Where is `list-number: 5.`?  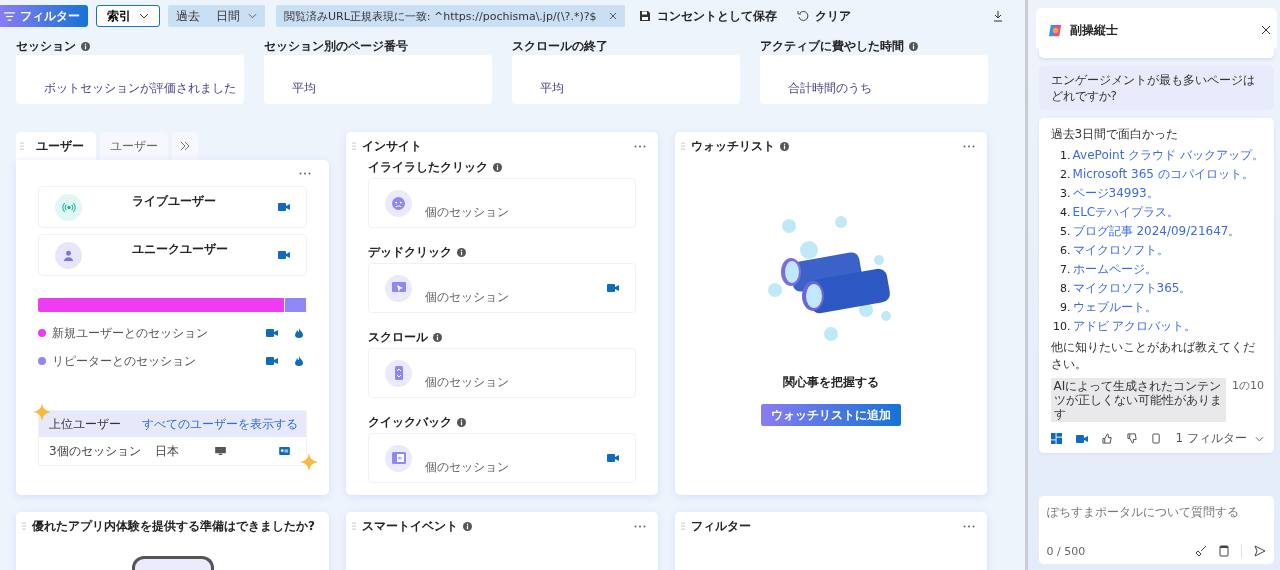
list-number: 5. is located at coordinates (1065, 231).